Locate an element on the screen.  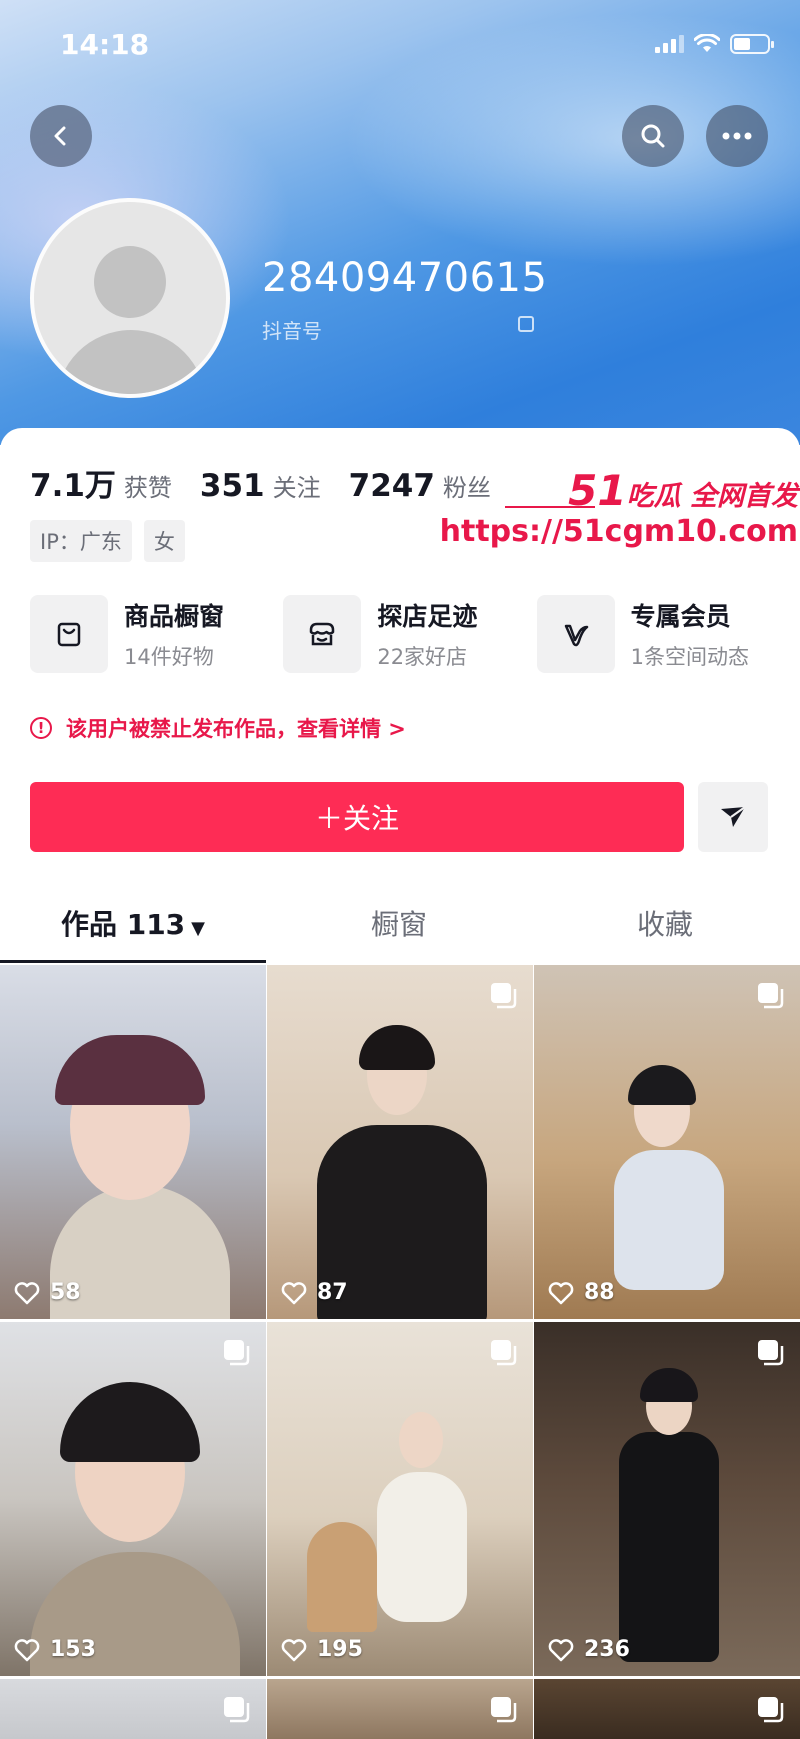
search-button is located at coordinates (653, 136).